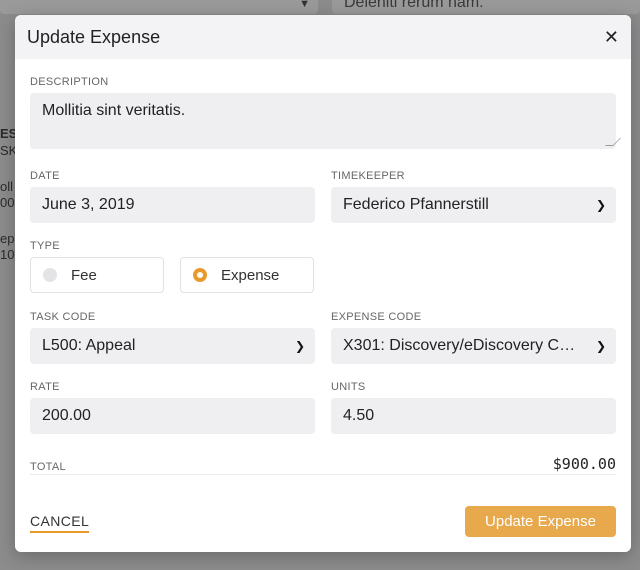  Describe the element at coordinates (613, 142) in the screenshot. I see `resize-handle-icon` at that location.